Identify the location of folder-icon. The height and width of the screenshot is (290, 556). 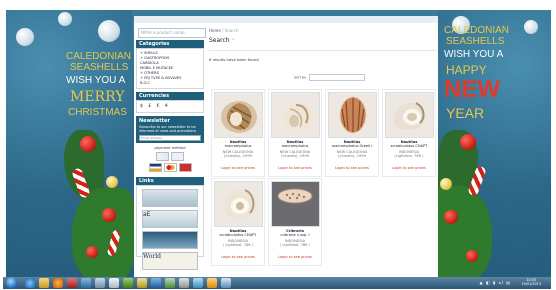
(44, 283).